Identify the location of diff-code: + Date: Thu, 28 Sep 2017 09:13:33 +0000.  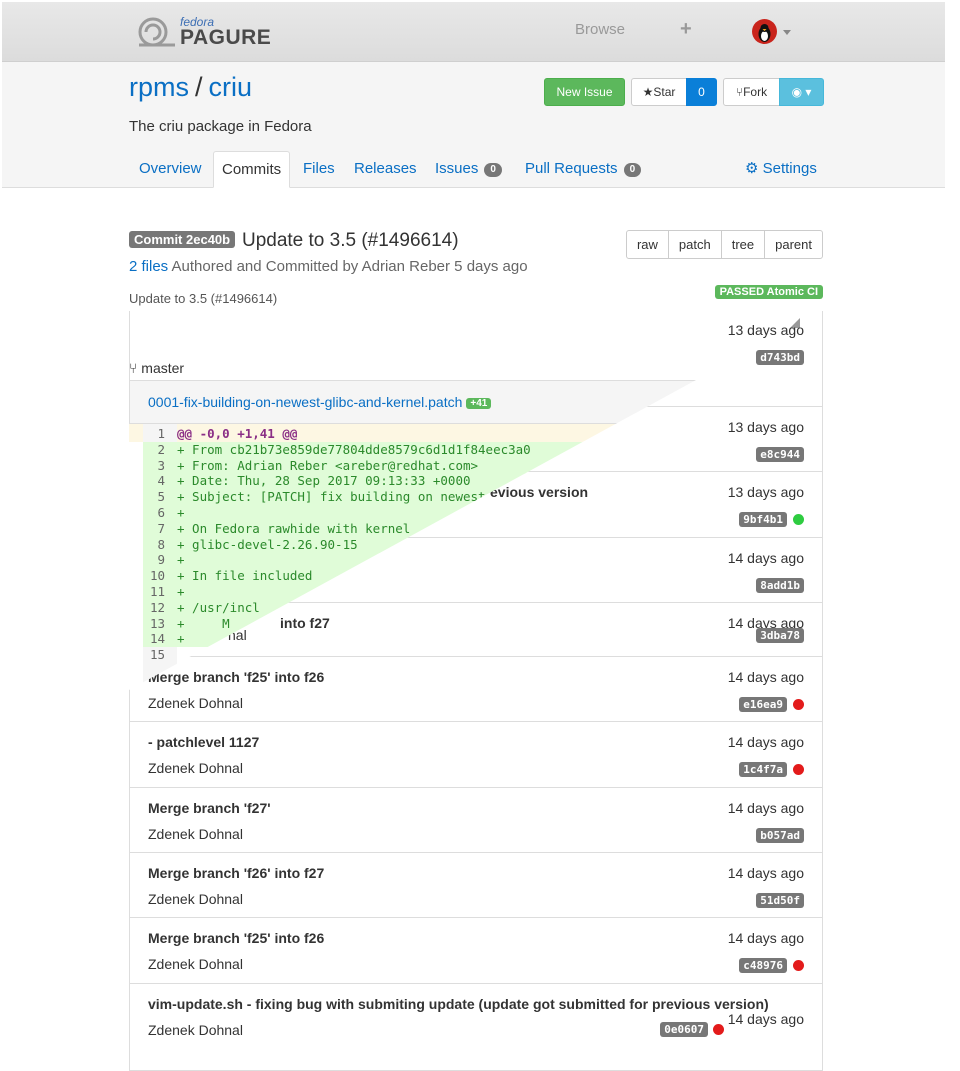
(324, 481).